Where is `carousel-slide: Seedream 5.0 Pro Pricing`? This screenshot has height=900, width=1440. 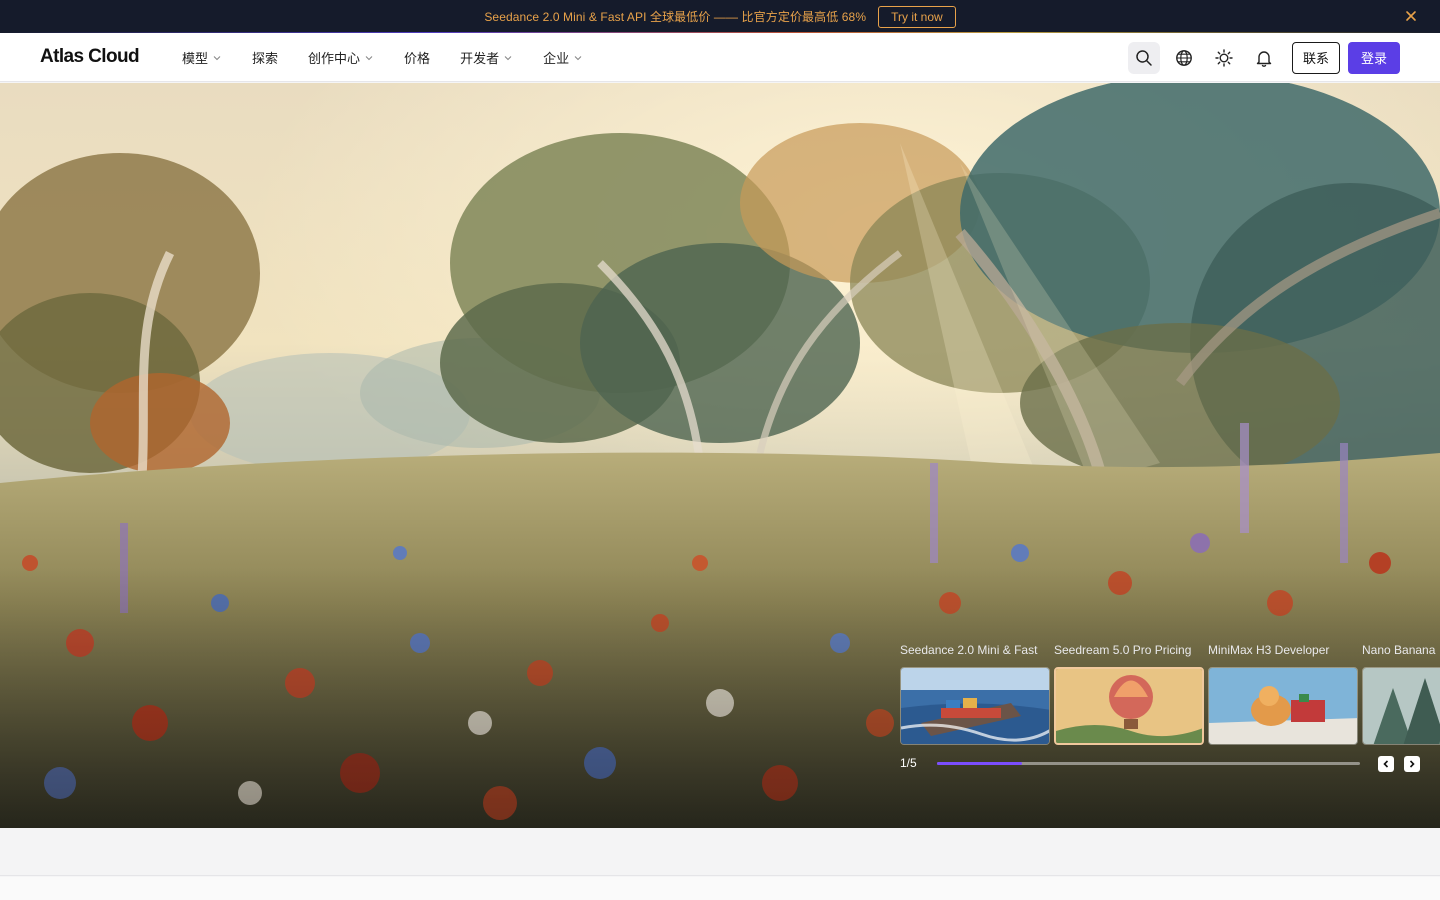
carousel-slide: Seedream 5.0 Pro Pricing is located at coordinates (1129, 693).